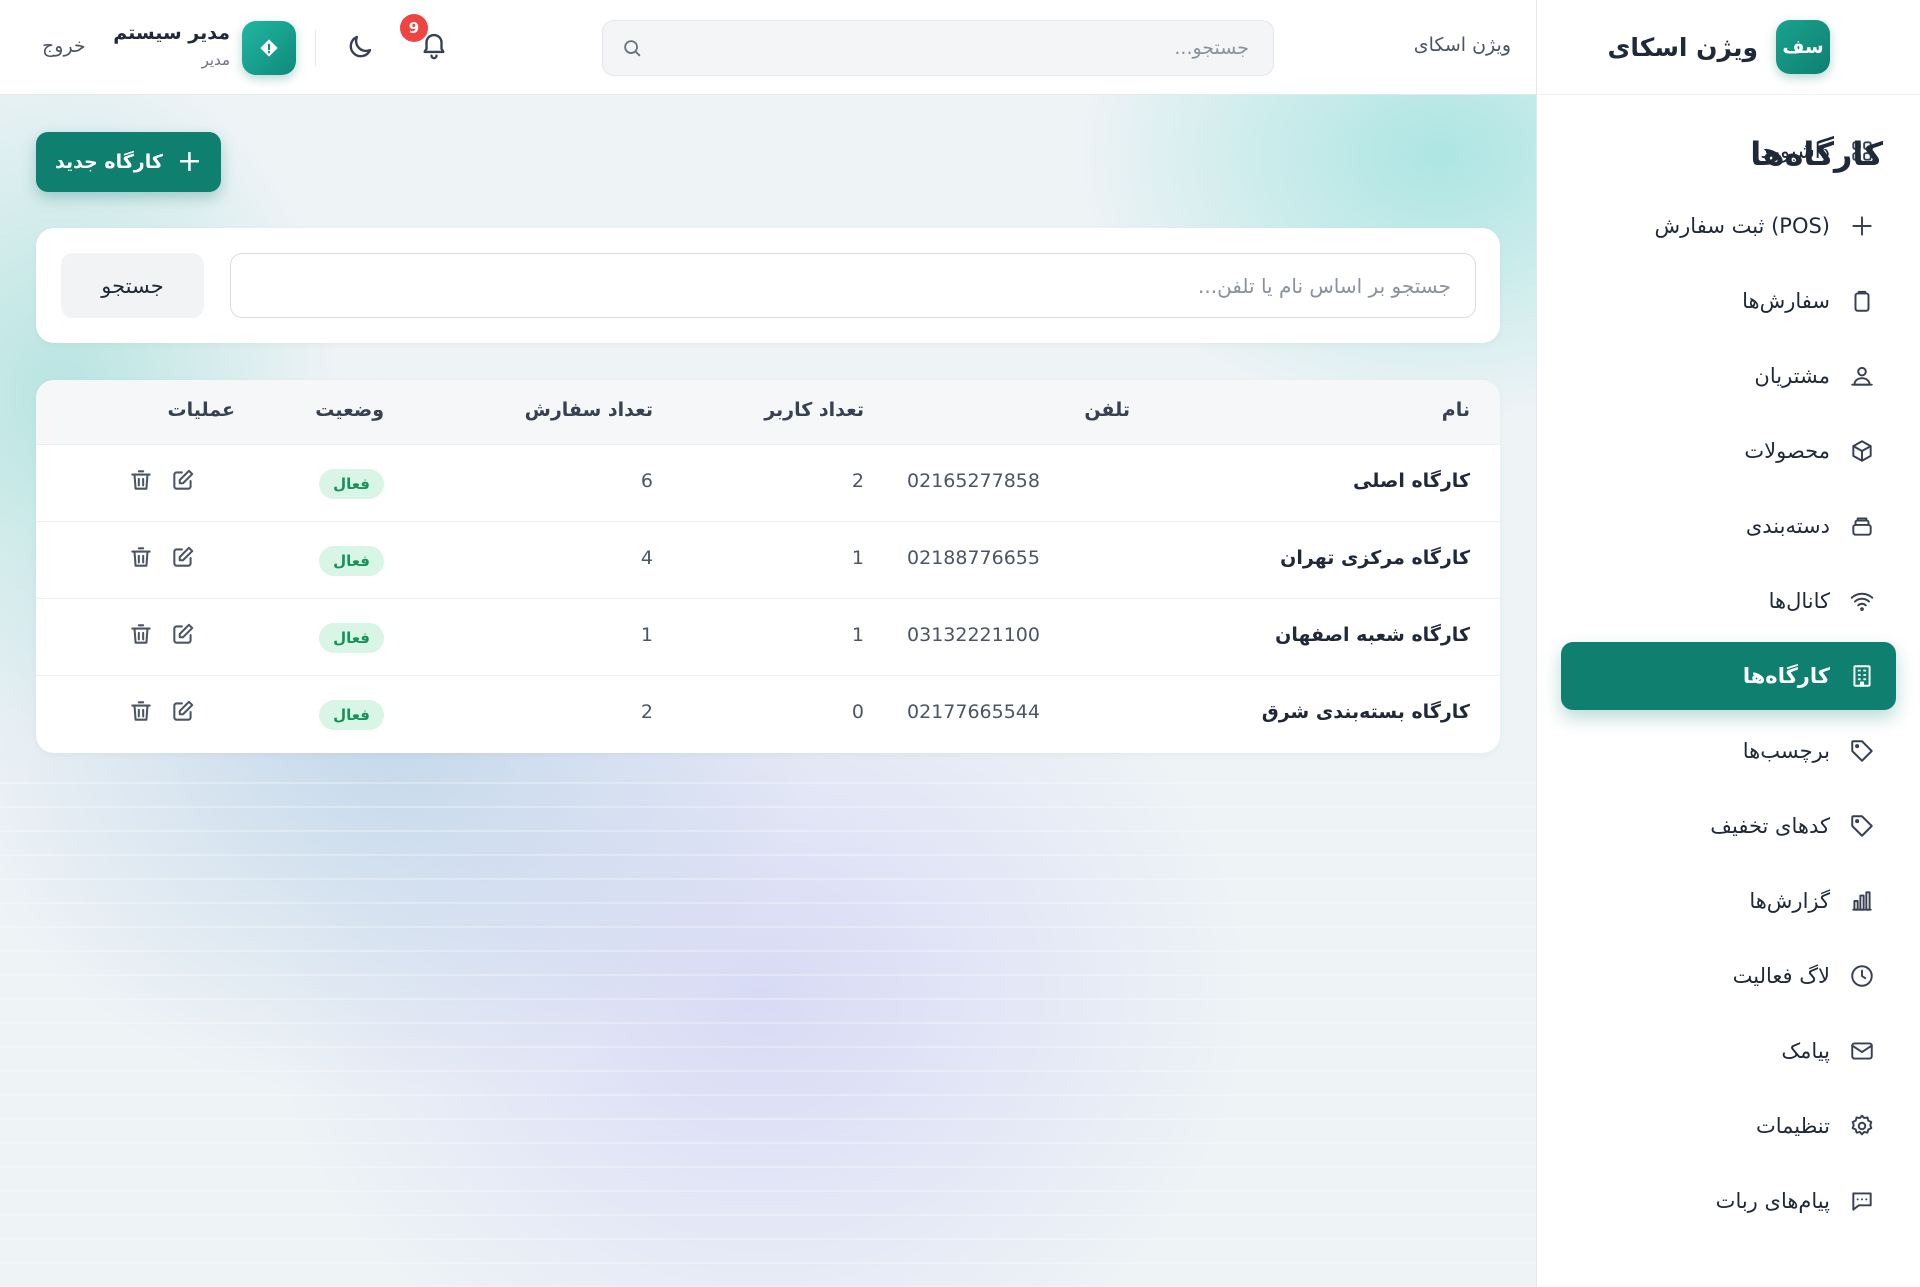  What do you see at coordinates (1786, 676) in the screenshot?
I see `sidebar-item-label: کارگاه‌ها` at bounding box center [1786, 676].